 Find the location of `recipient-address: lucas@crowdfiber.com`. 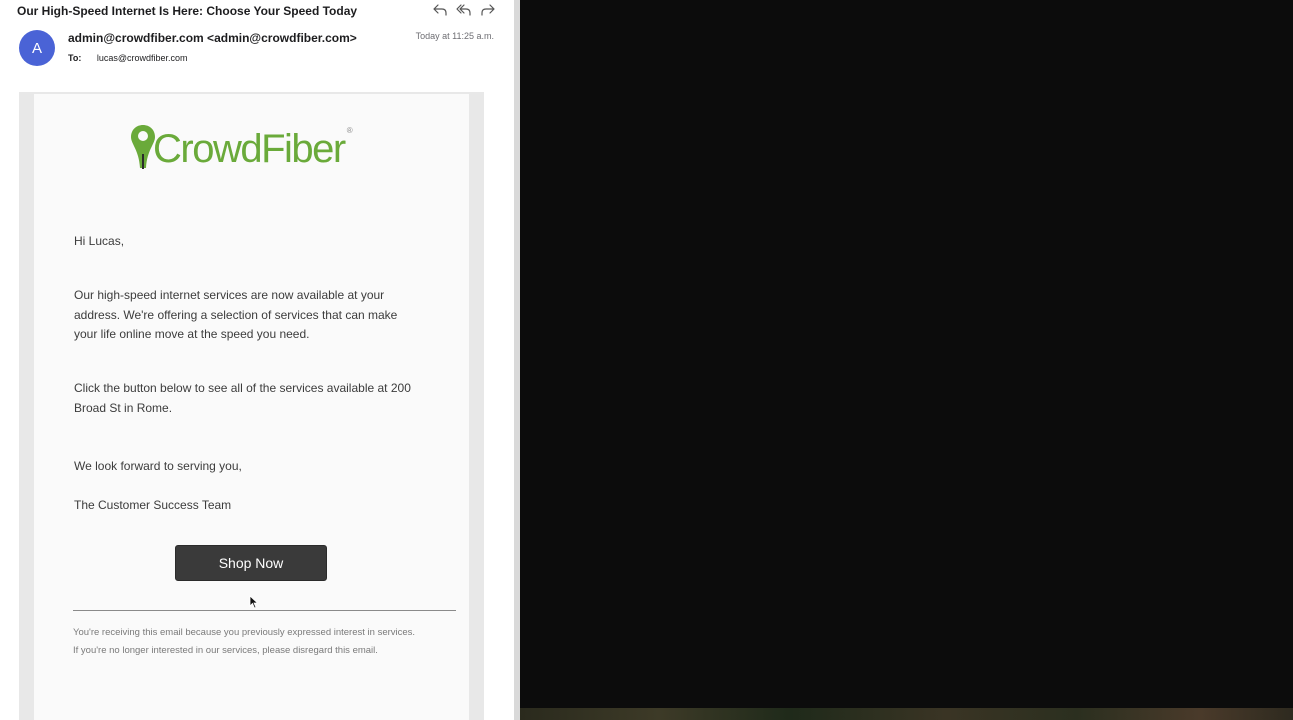

recipient-address: lucas@crowdfiber.com is located at coordinates (142, 58).